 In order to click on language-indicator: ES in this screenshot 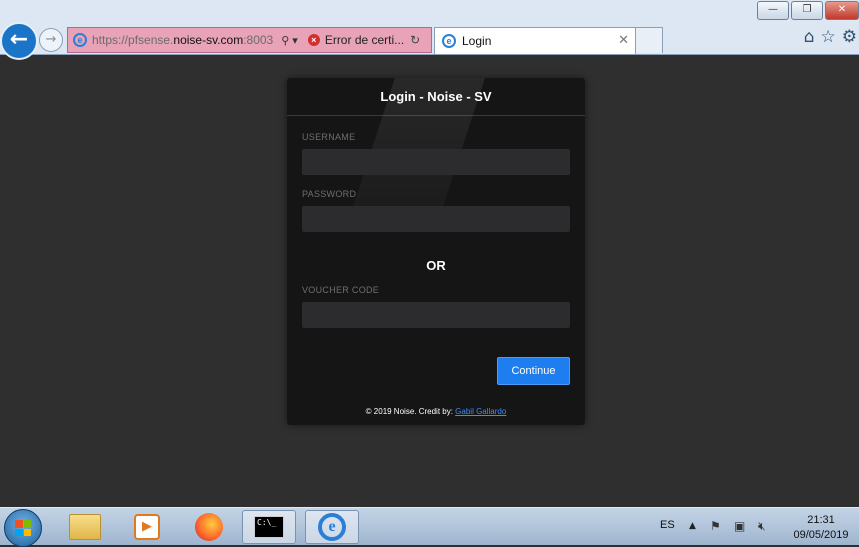, I will do `click(667, 525)`.